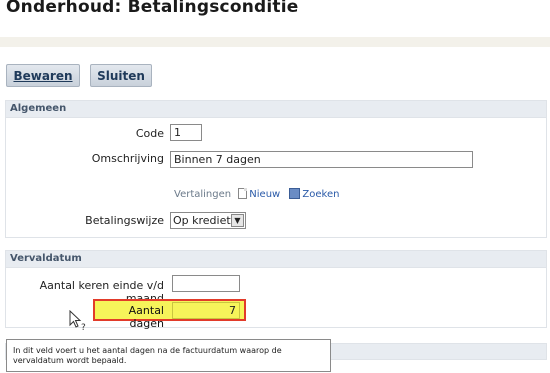 The height and width of the screenshot is (373, 550). Describe the element at coordinates (121, 75) in the screenshot. I see `close-button: Sluiten` at that location.